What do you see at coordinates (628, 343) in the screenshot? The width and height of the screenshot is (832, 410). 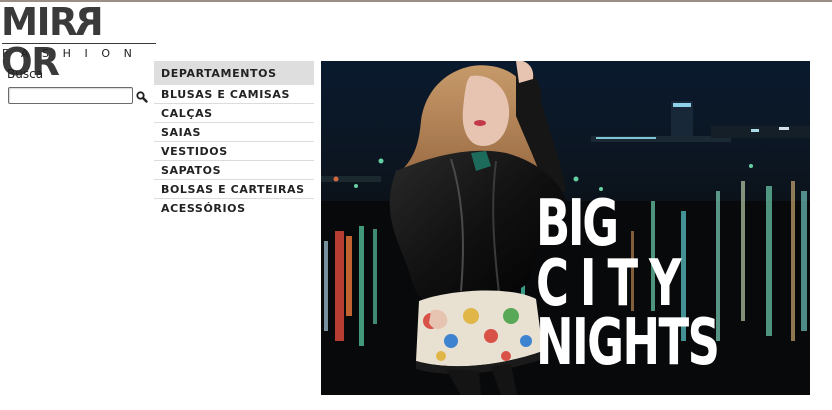 I see `headline-line-3: NIGHTS` at bounding box center [628, 343].